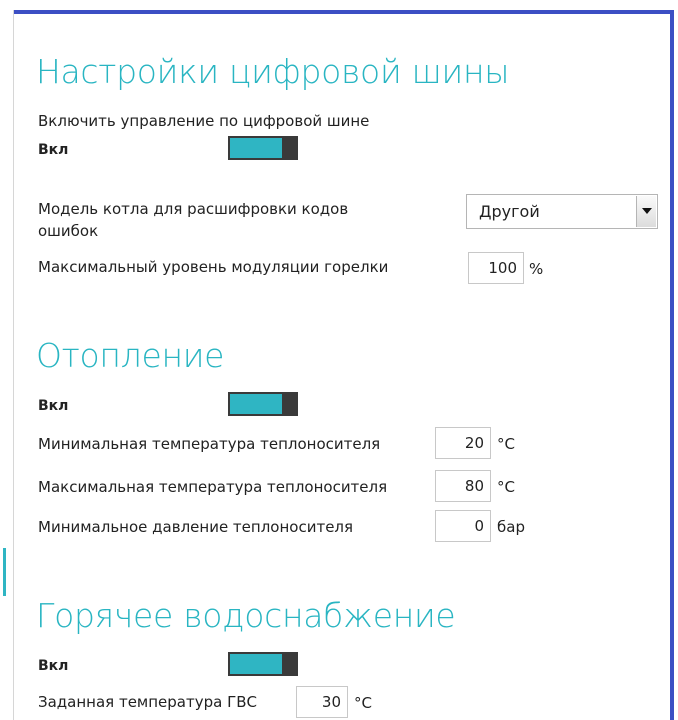 The width and height of the screenshot is (678, 720). What do you see at coordinates (204, 121) in the screenshot?
I see `enable-digital-bus-label: Включить управление по цифровой шине` at bounding box center [204, 121].